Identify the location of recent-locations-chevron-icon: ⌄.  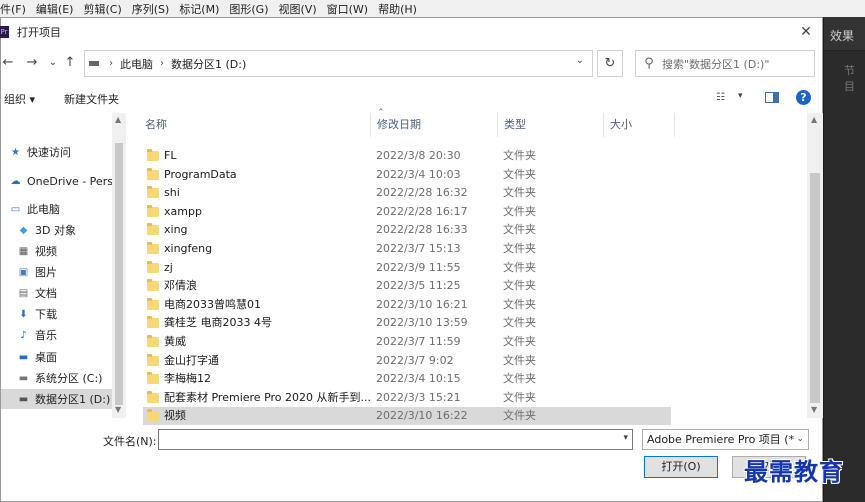
(53, 63).